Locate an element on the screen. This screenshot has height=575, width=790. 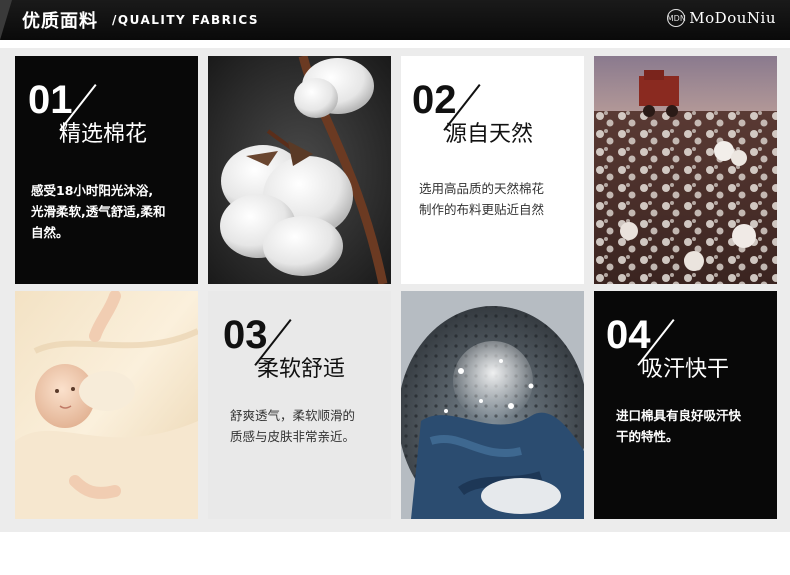
header-accent is located at coordinates (6, 20).